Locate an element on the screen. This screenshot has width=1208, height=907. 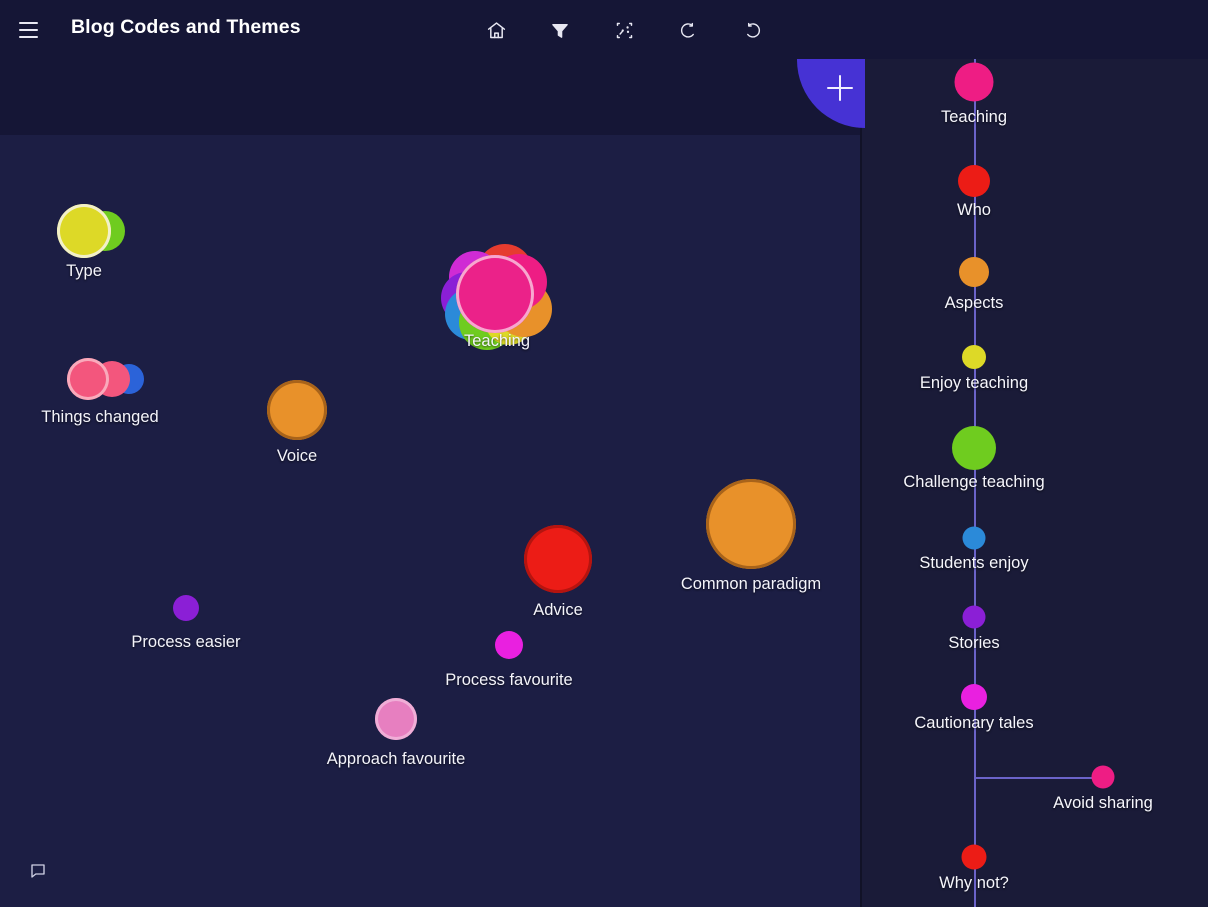
bubble-label: Common paradigm is located at coordinates (751, 584).